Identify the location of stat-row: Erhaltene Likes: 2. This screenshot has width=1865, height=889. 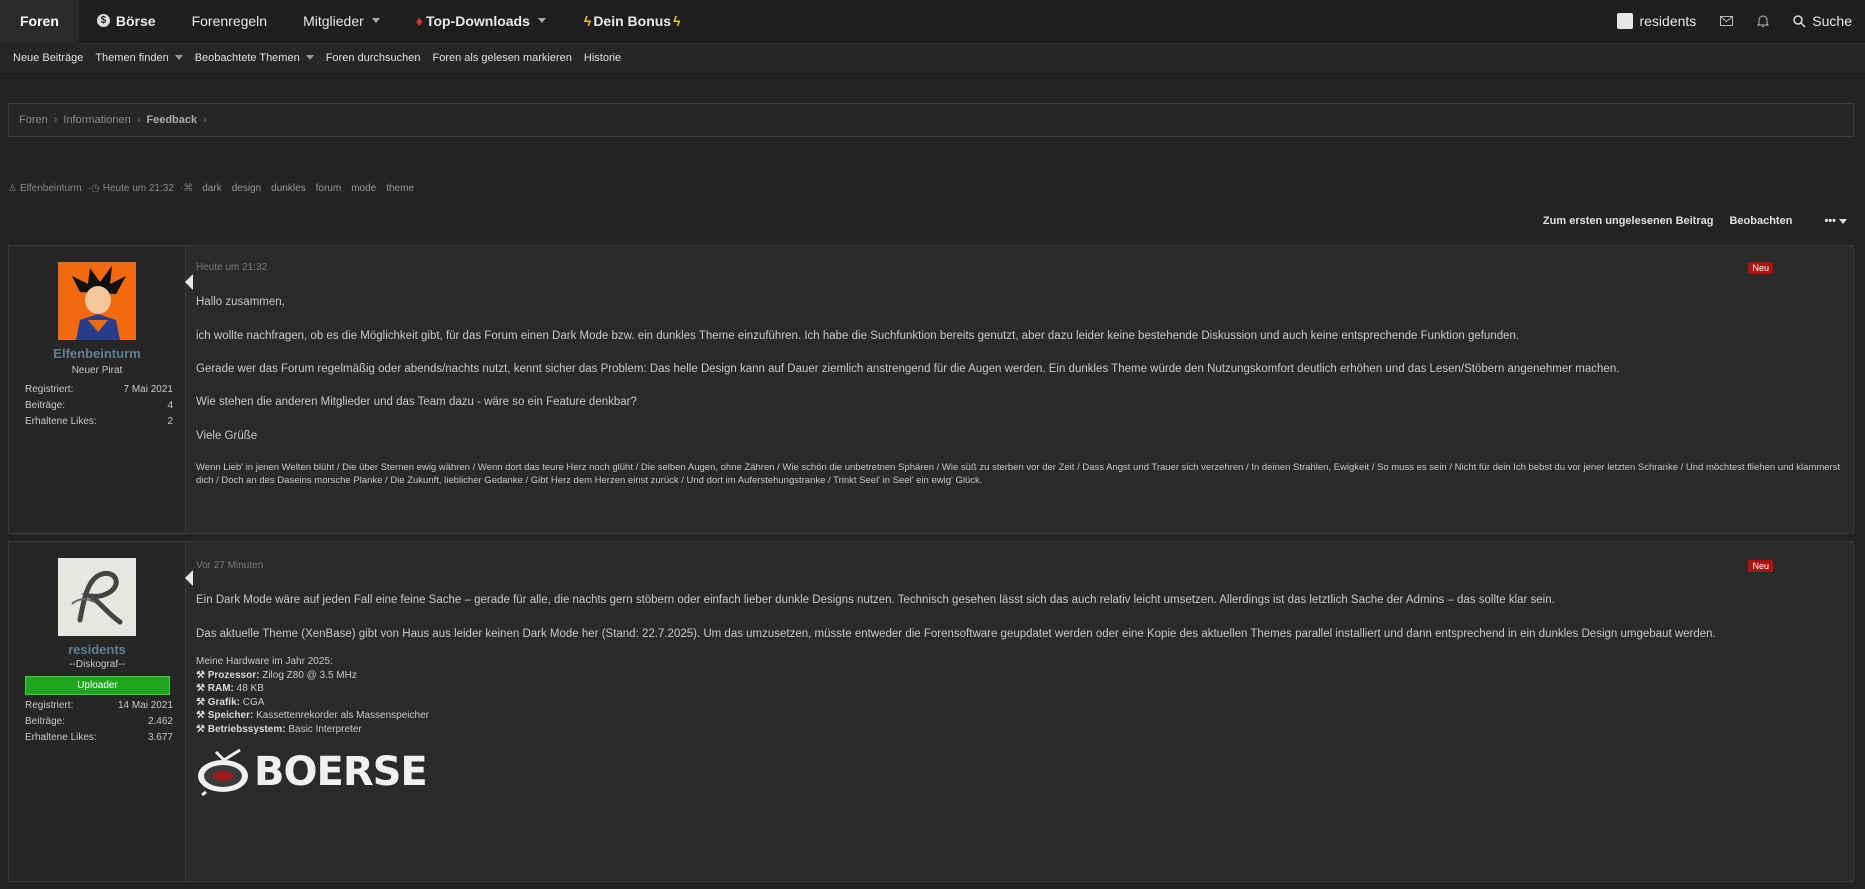
(99, 421).